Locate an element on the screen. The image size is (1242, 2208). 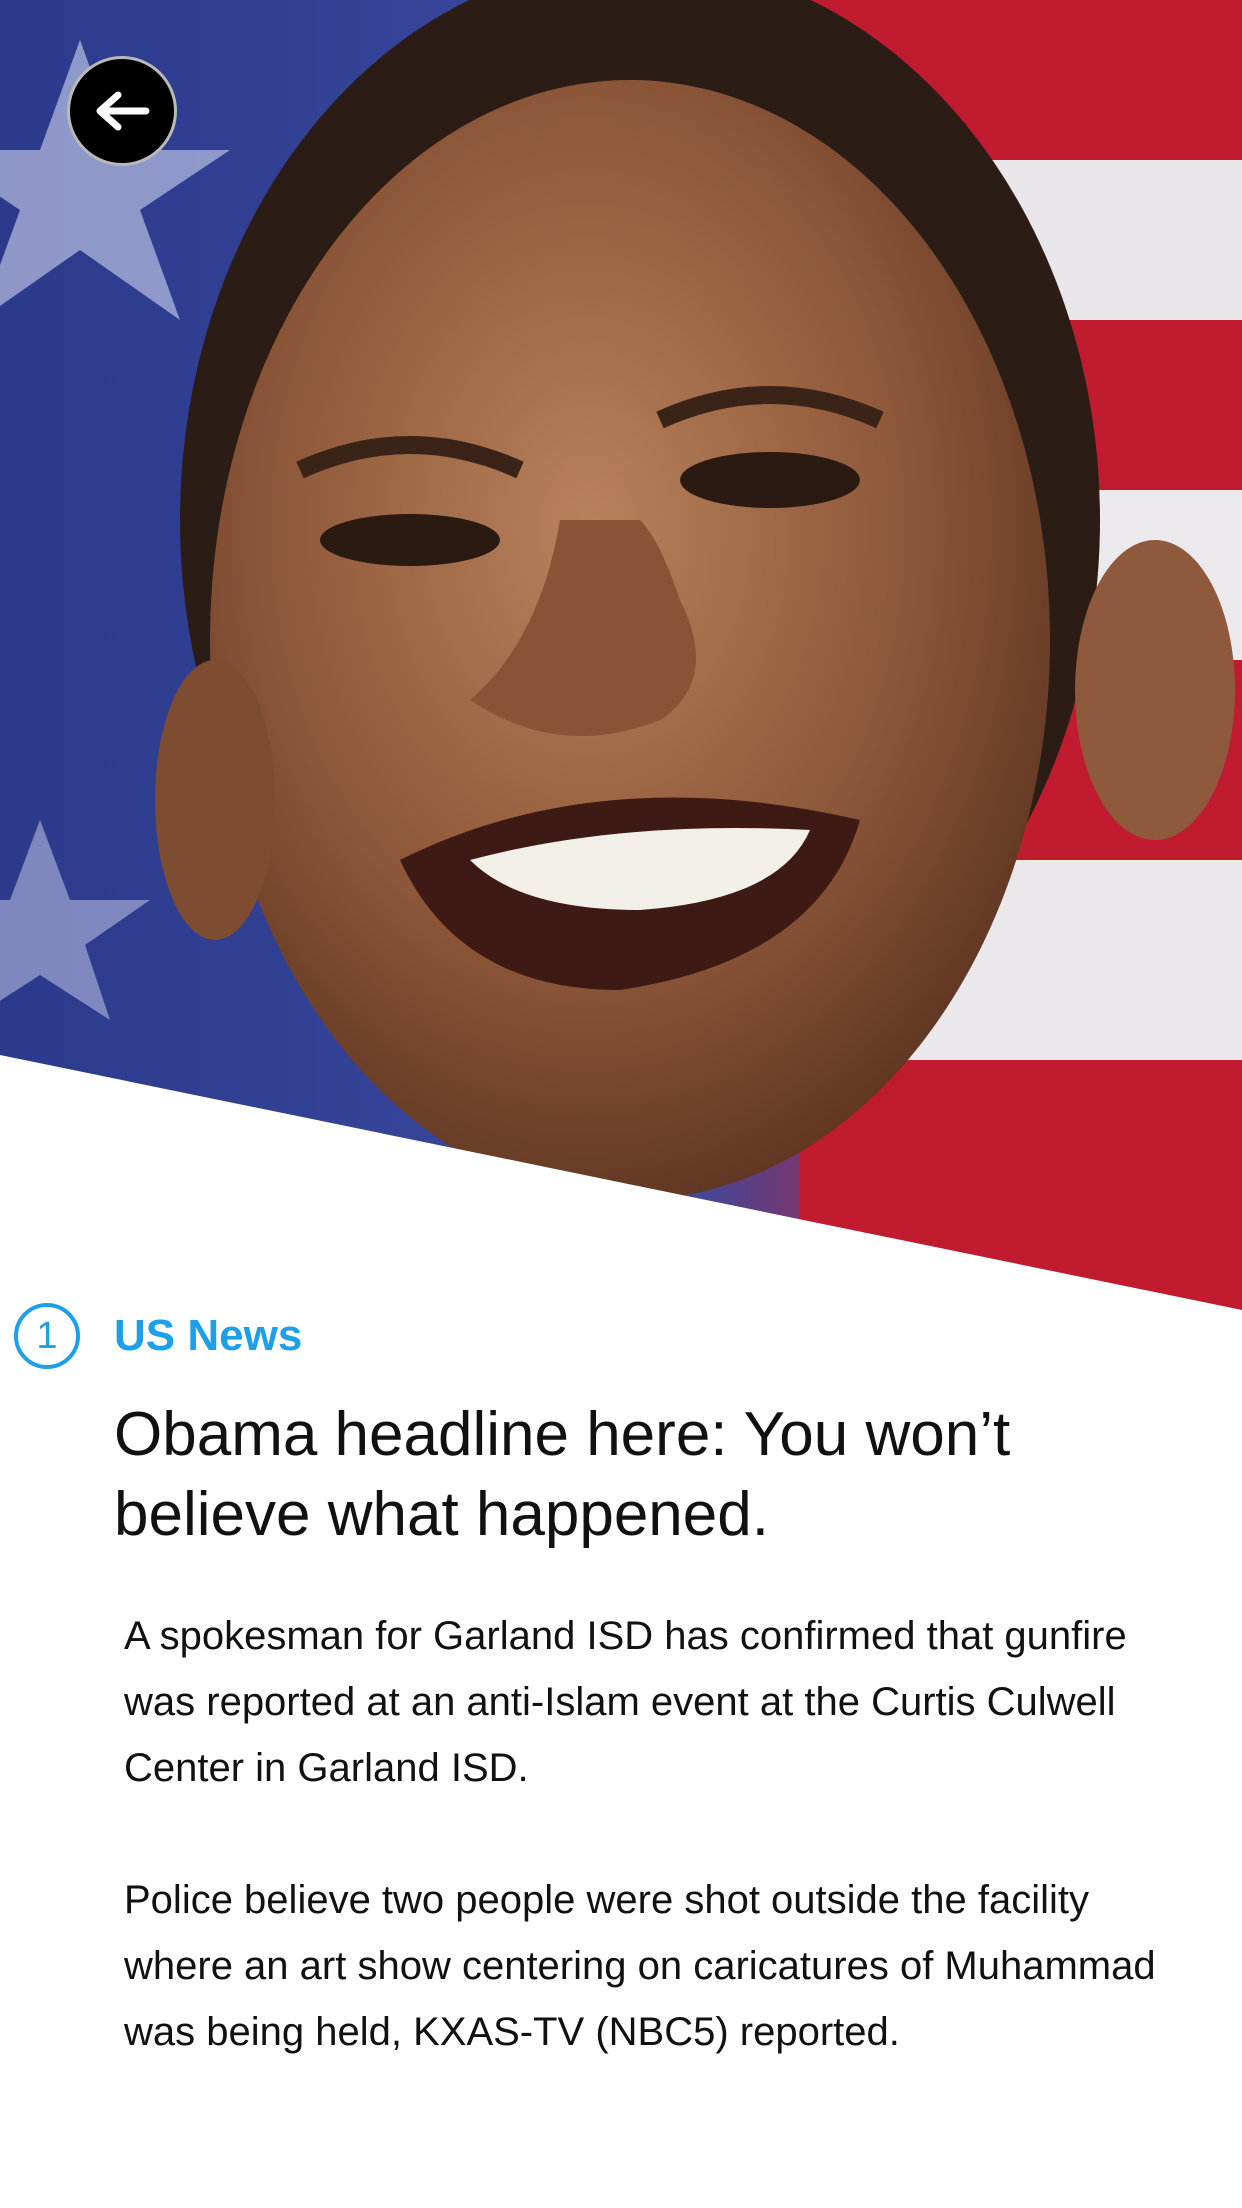
article-number-badge: 1 is located at coordinates (47, 1336).